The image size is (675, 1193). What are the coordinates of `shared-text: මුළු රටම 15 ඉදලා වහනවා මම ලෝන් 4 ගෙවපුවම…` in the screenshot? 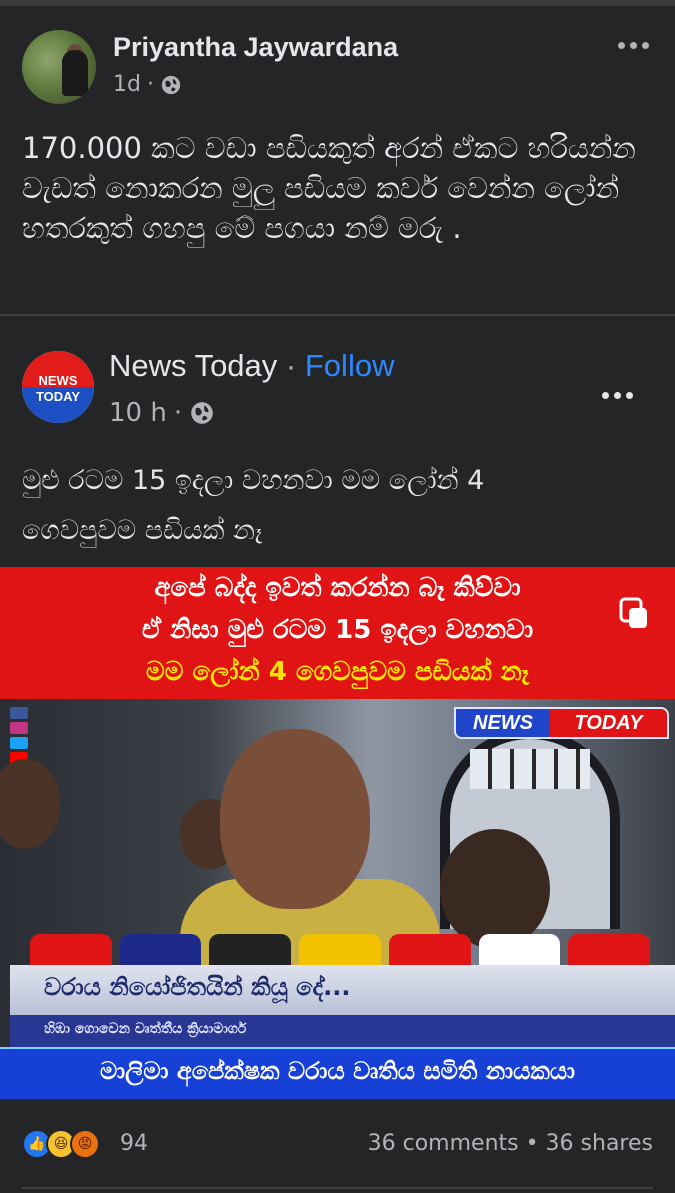 It's located at (342, 506).